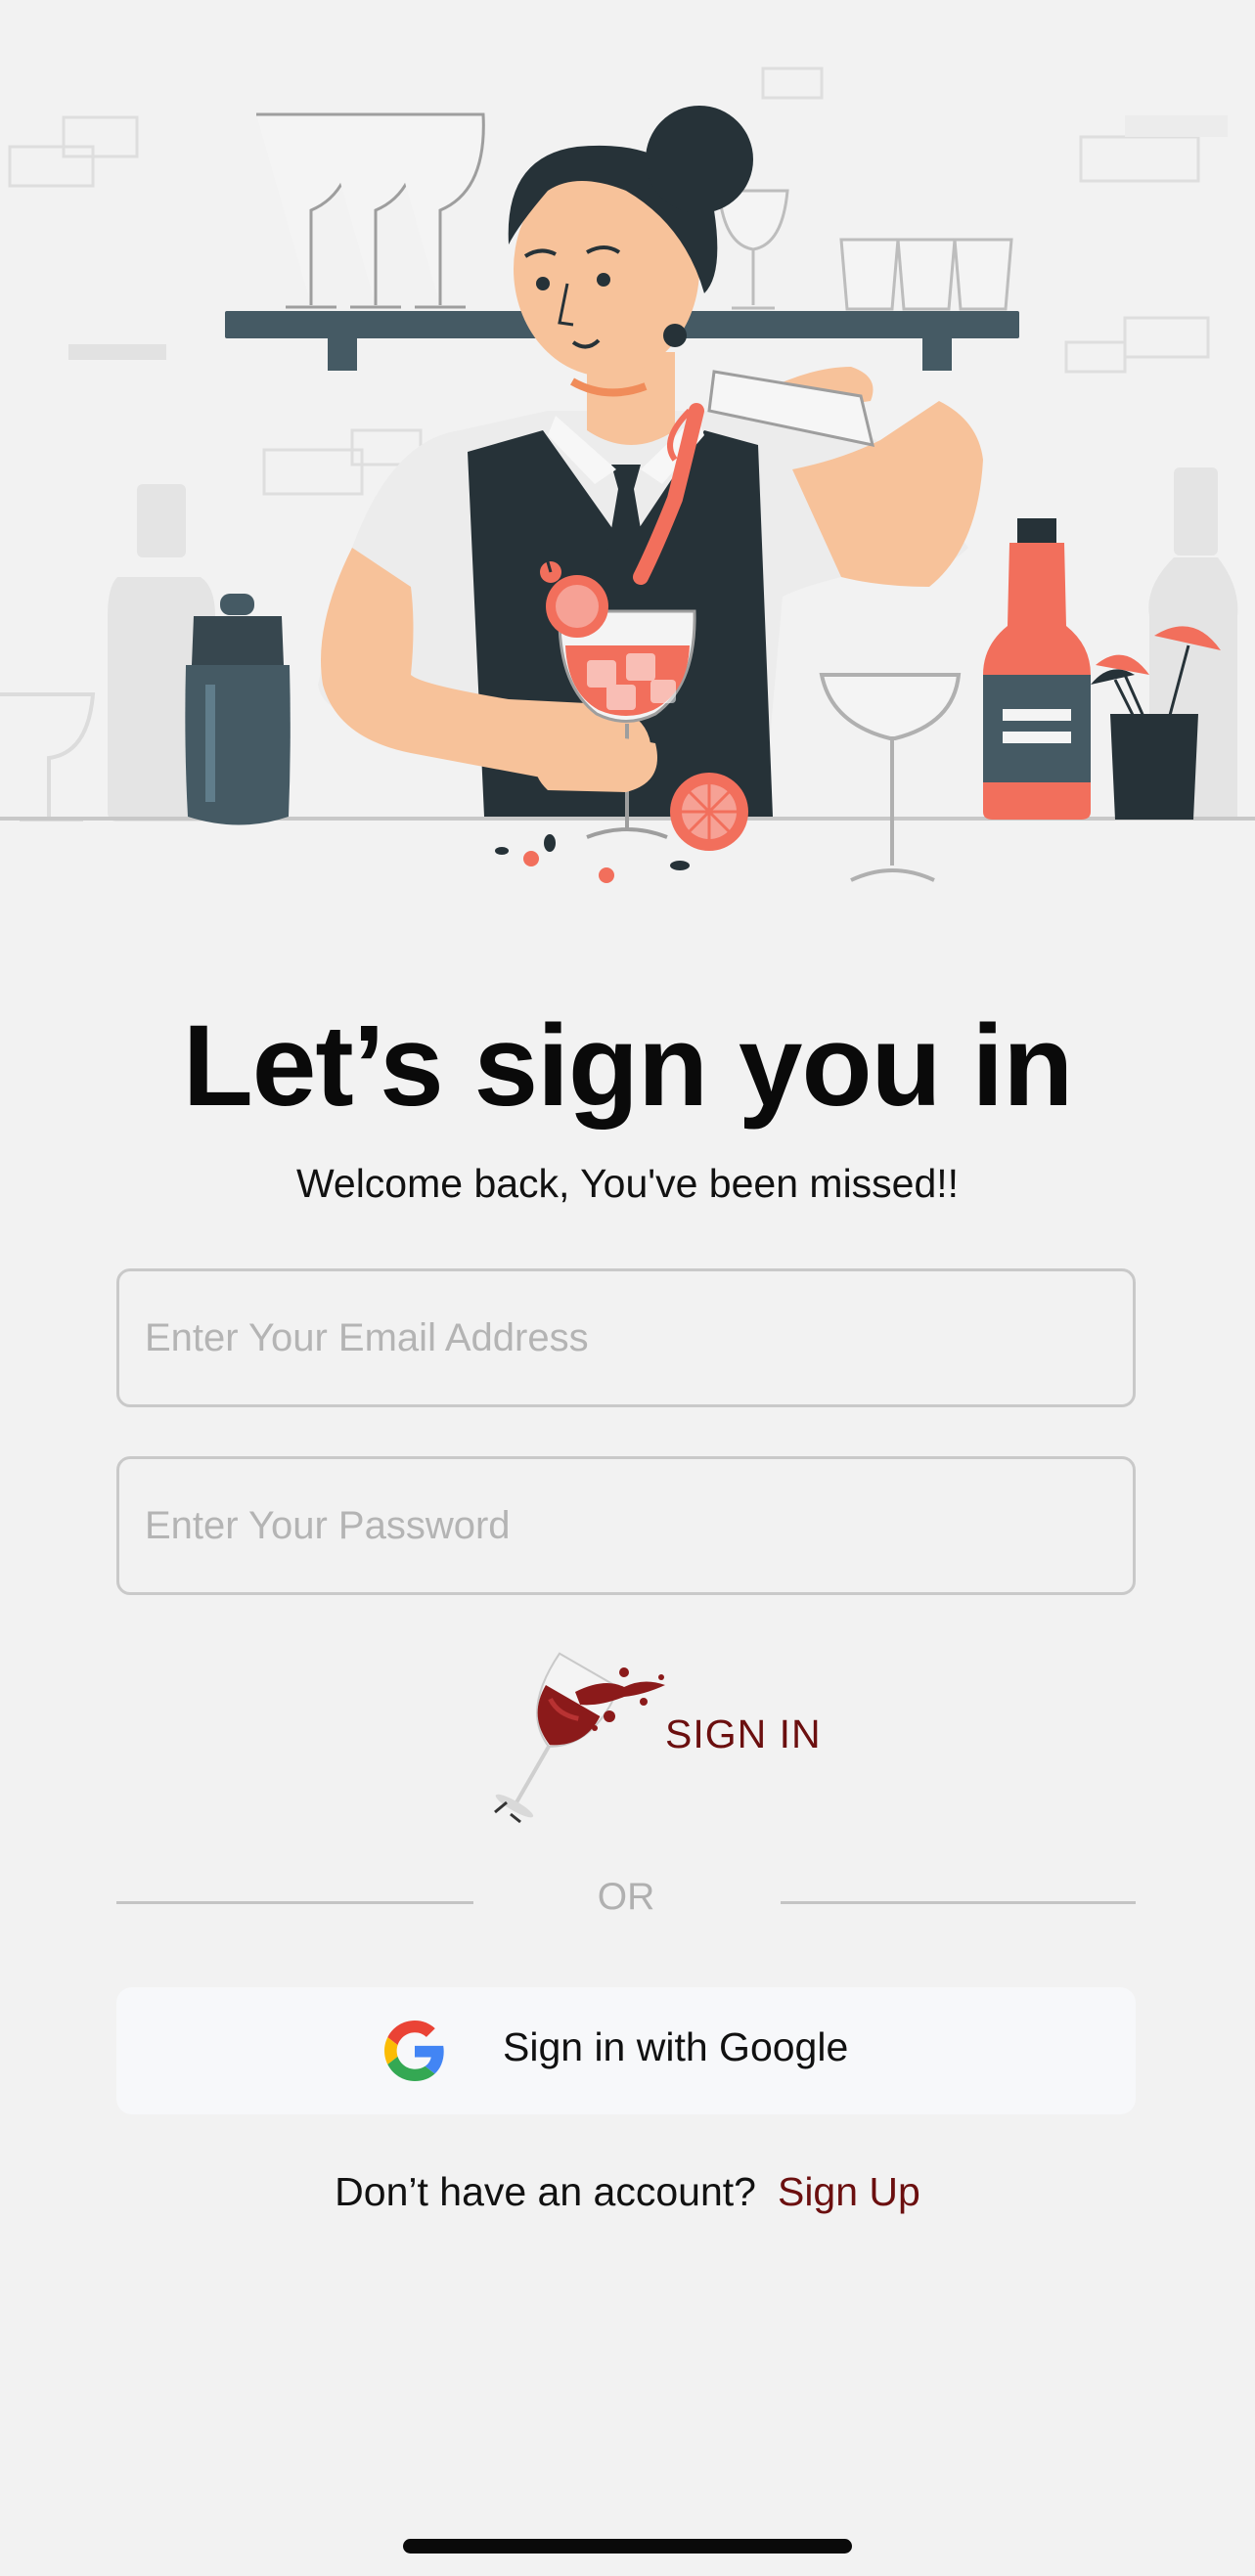 The height and width of the screenshot is (2576, 1255). Describe the element at coordinates (627, 2546) in the screenshot. I see `home-indicator` at that location.